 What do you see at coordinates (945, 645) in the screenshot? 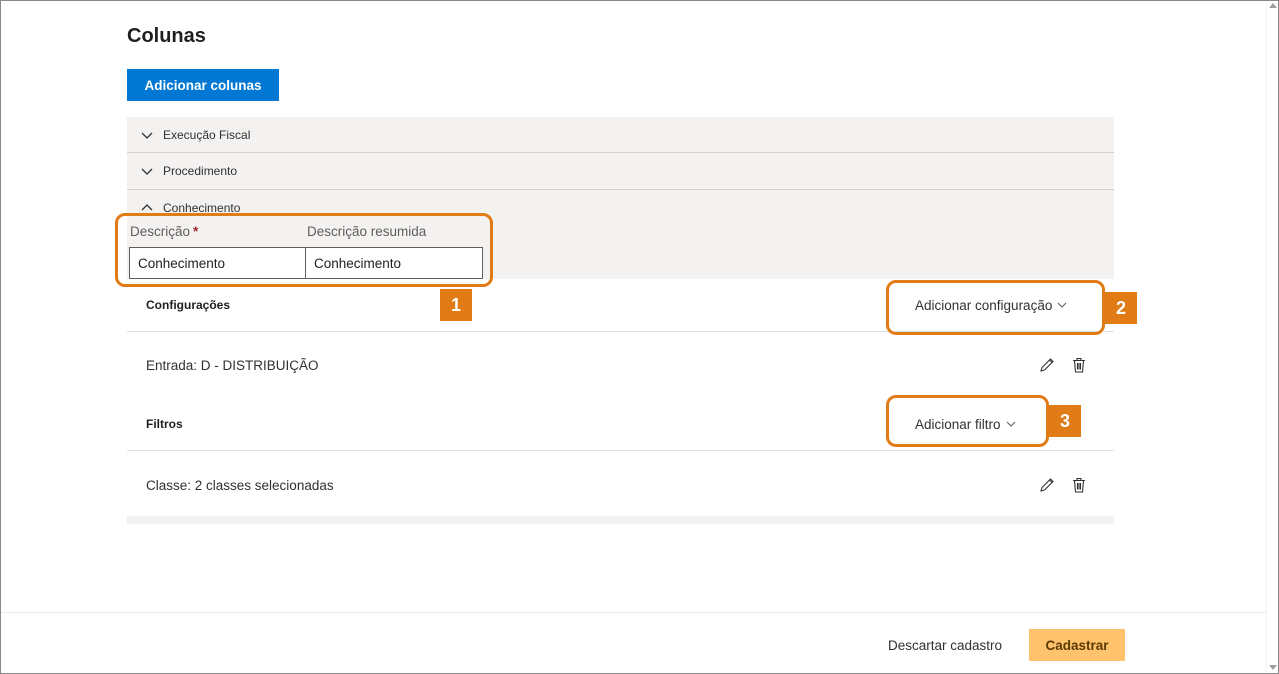
I see `discard-button: Descartar cadastro` at bounding box center [945, 645].